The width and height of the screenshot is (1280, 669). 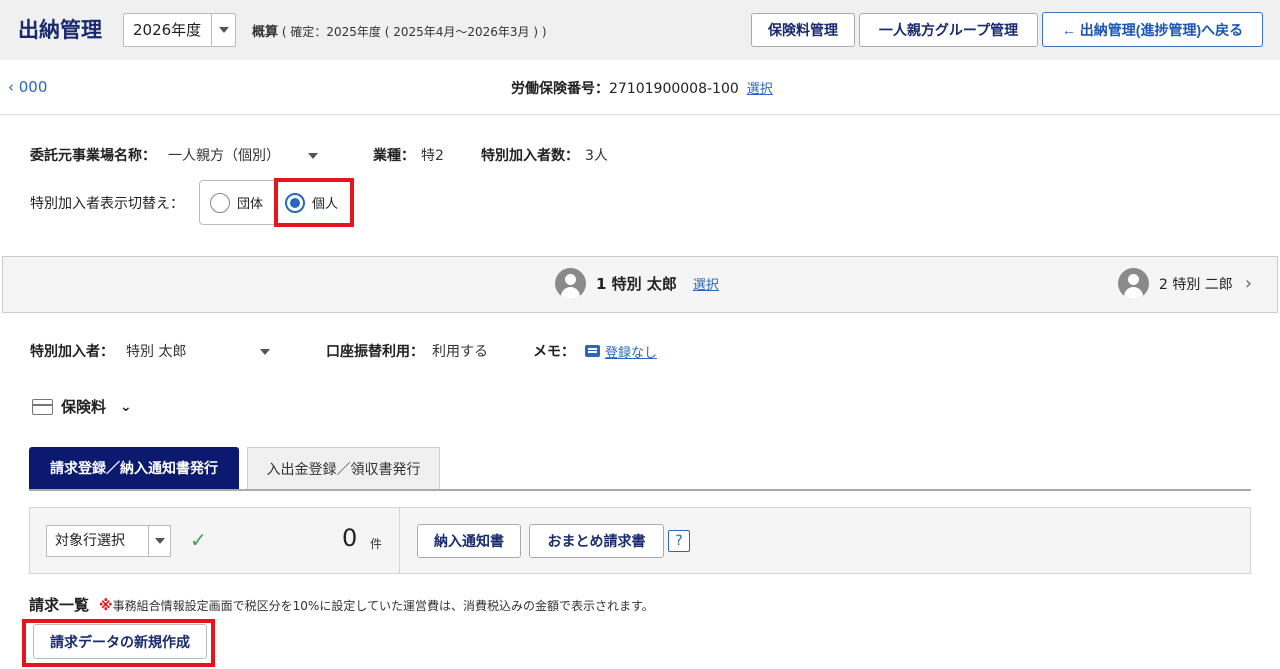 I want to click on row-select-value: 対象行選択, so click(x=90, y=541).